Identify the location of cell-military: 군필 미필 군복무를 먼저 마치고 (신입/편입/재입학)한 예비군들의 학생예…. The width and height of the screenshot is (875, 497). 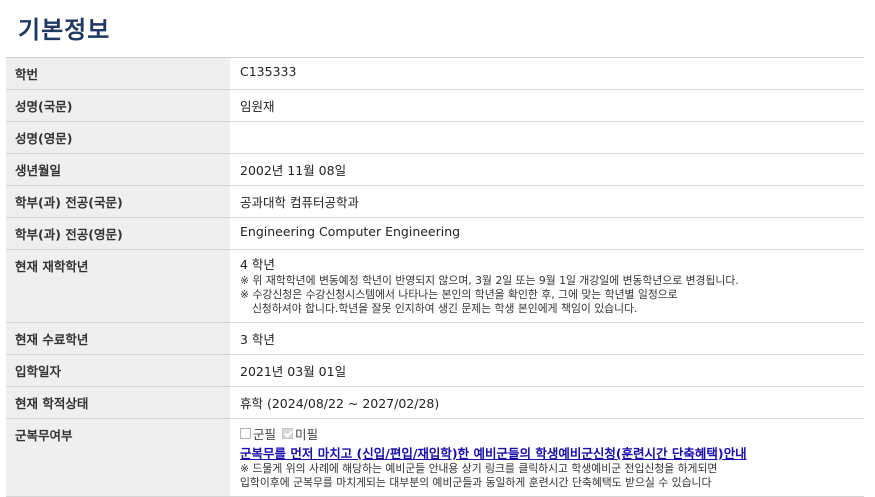
(547, 457).